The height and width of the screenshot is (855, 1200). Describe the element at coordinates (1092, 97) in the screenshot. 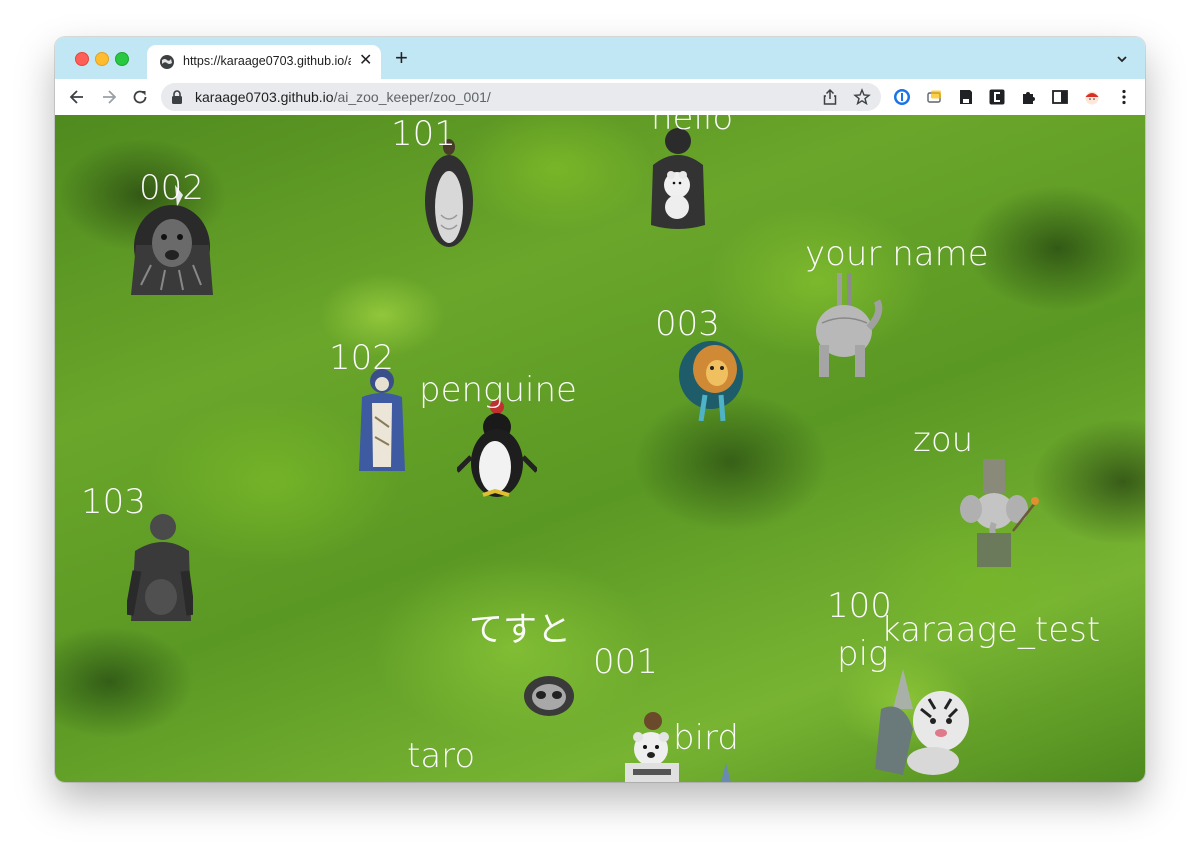

I see `profile-avatar-icon` at that location.